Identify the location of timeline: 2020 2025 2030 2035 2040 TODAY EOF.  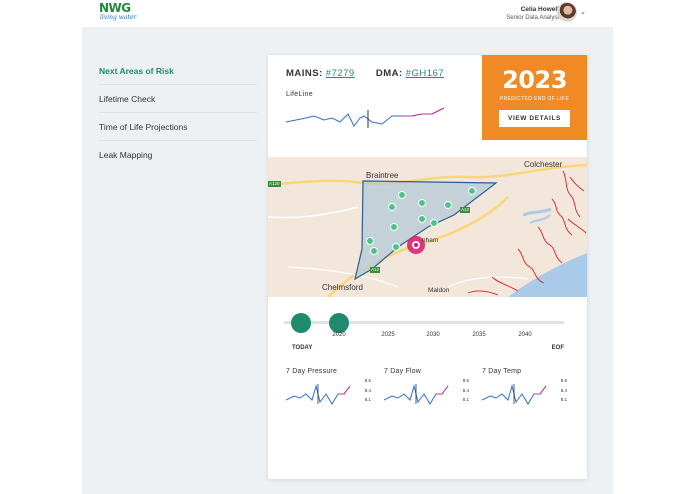
(429, 333).